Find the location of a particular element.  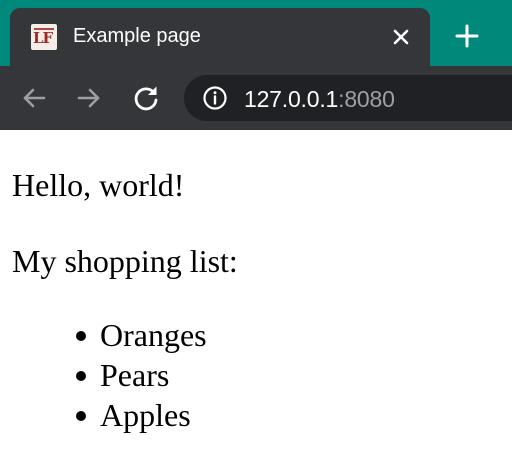

plus-icon is located at coordinates (467, 36).